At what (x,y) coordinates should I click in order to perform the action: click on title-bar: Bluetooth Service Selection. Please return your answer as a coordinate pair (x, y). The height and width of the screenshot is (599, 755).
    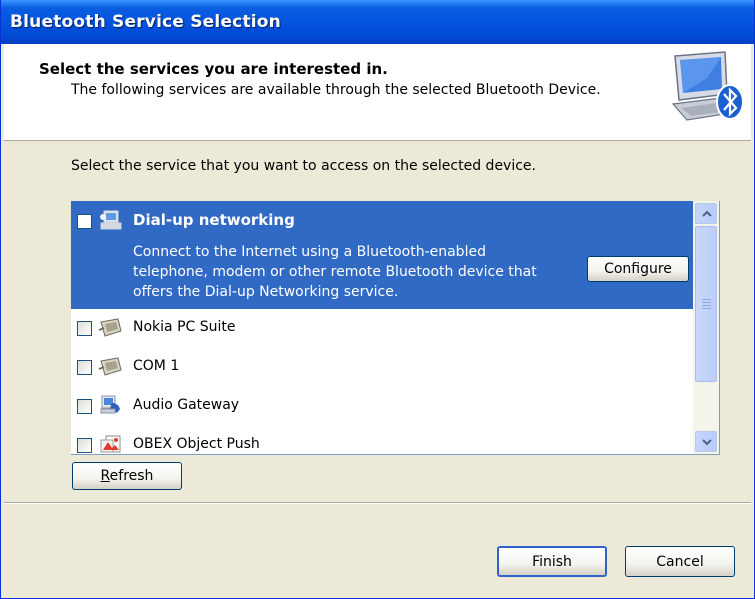
    Looking at the image, I should click on (377, 22).